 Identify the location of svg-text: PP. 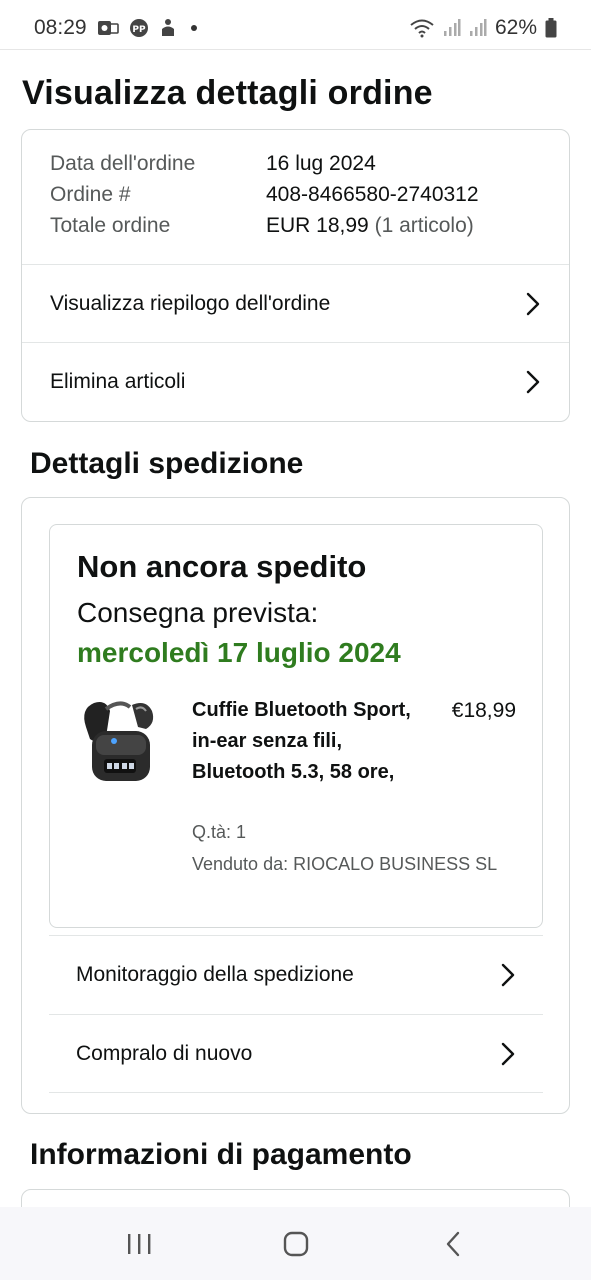
(139, 30).